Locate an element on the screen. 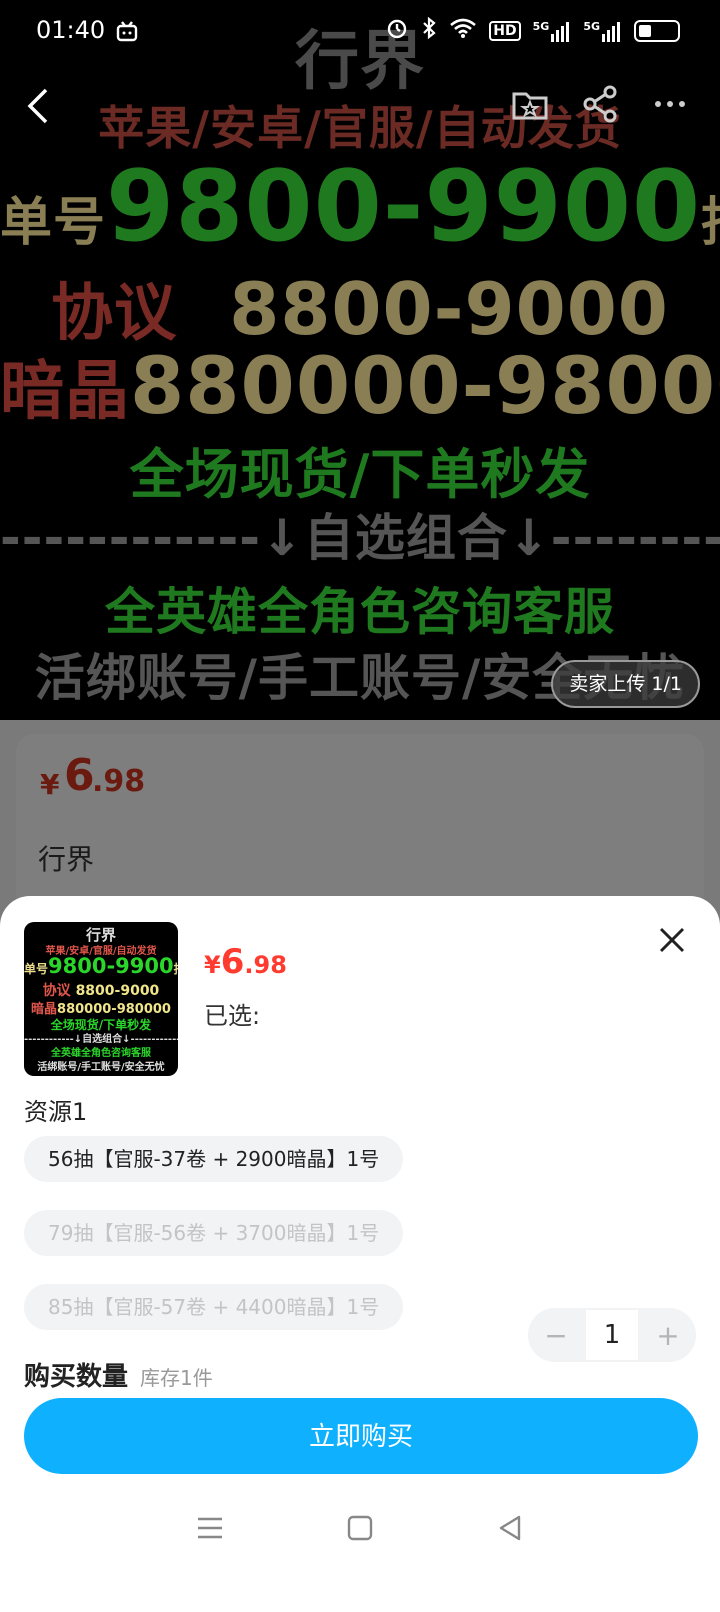  notification-icon is located at coordinates (127, 33).